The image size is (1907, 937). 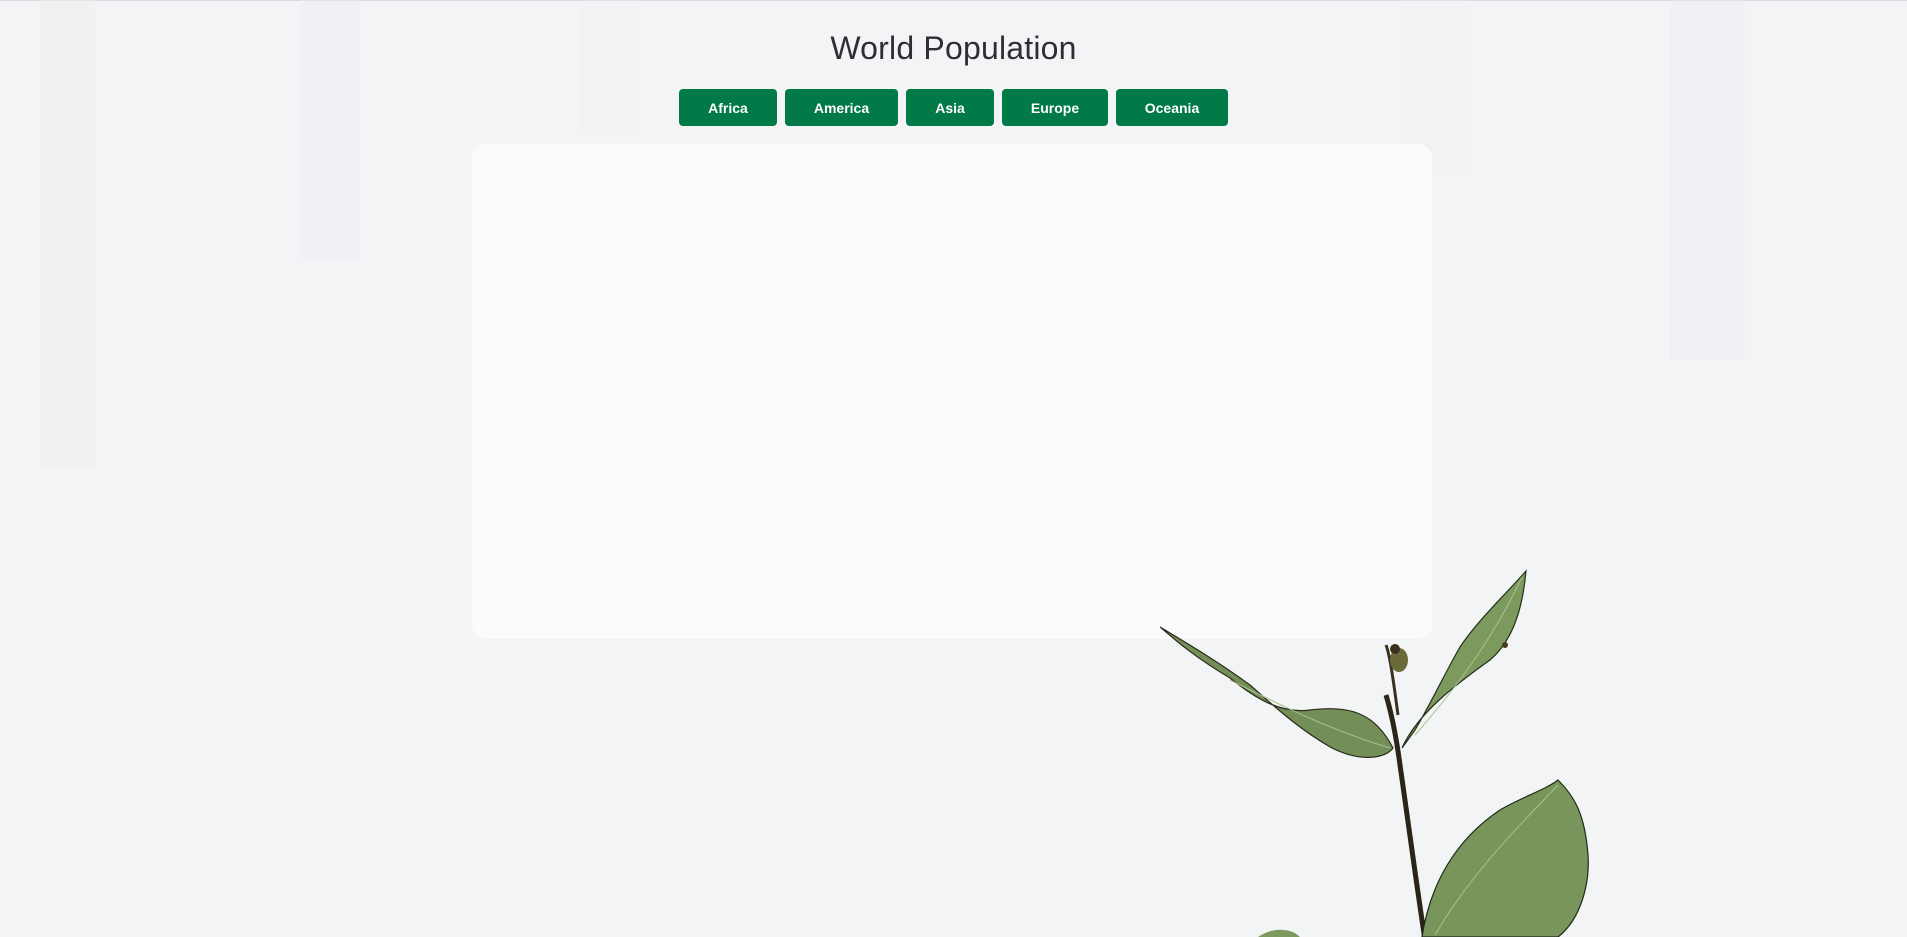 I want to click on oceania-button: Oceania, so click(x=1172, y=107).